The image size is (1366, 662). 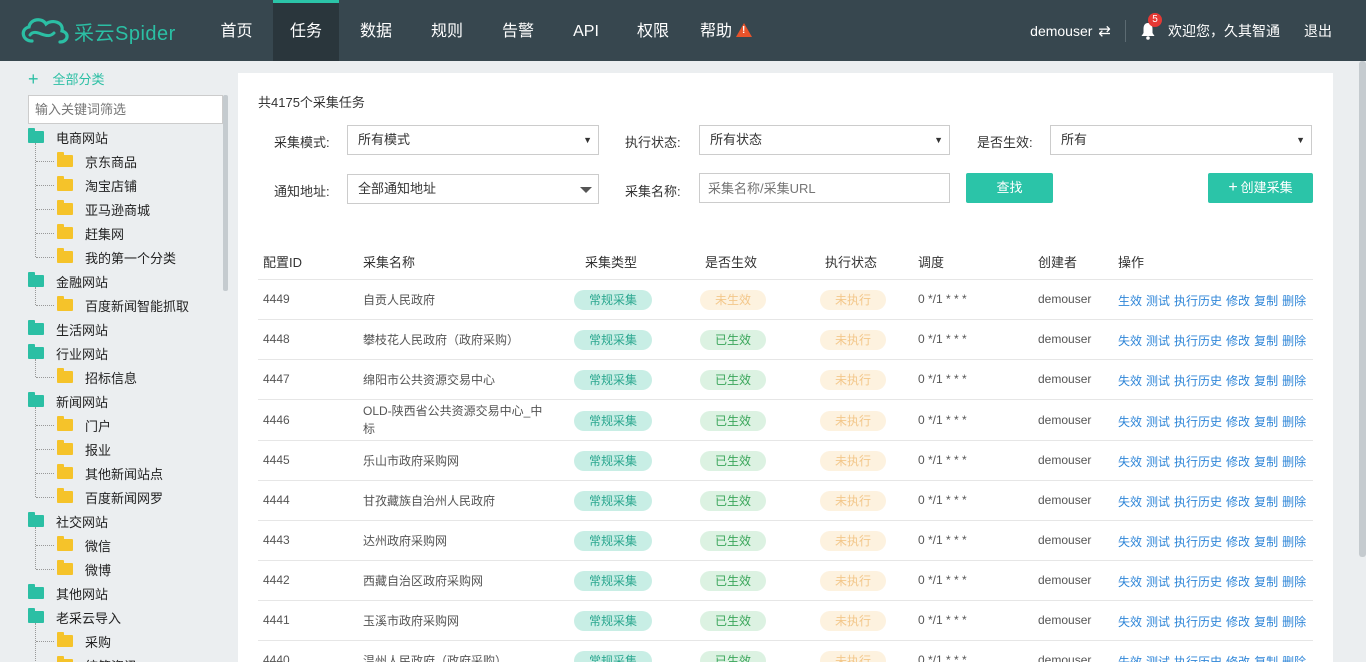 I want to click on subcategory-node: 其他新闻站点, so click(x=111, y=473).